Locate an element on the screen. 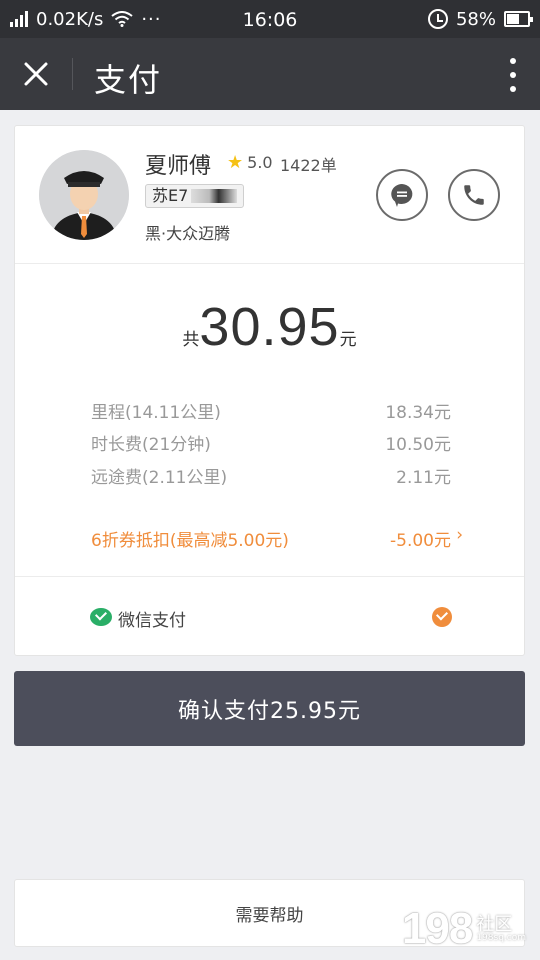 The width and height of the screenshot is (540, 960). watermark-logo: 198 社区 198sq.com is located at coordinates (464, 929).